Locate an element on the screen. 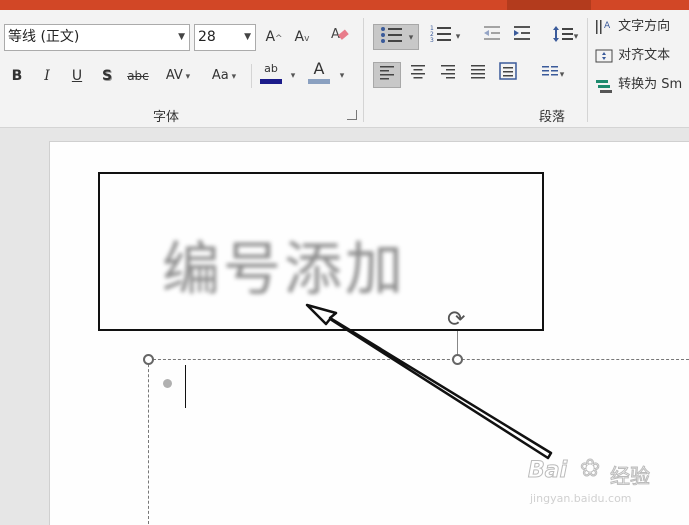  align-text-label: 对齐文本 is located at coordinates (644, 55).